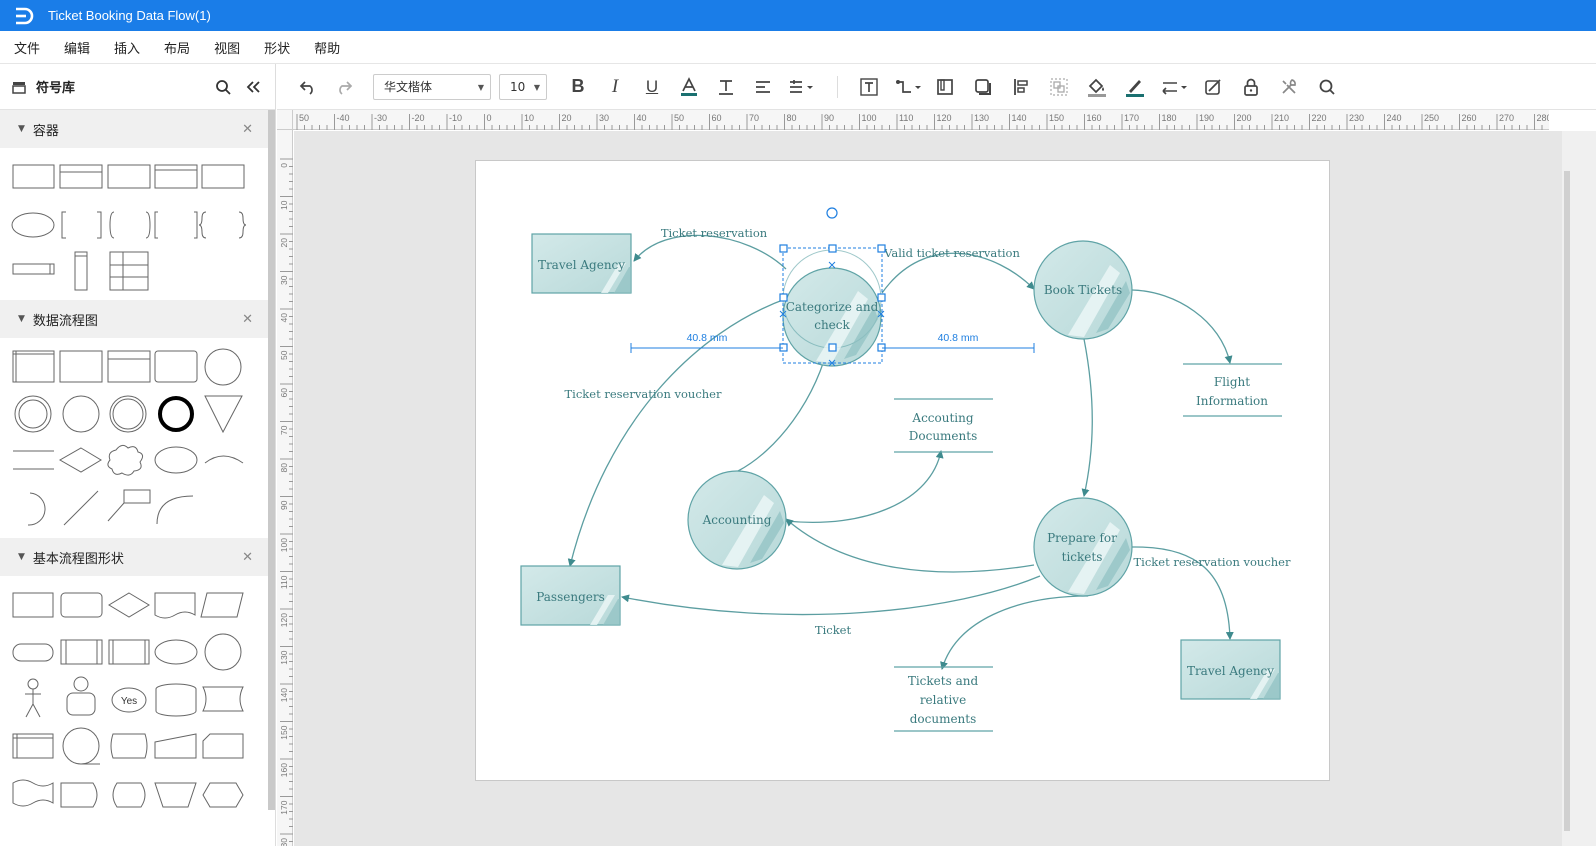 The height and width of the screenshot is (850, 1596). I want to click on lock-button, so click(1251, 87).